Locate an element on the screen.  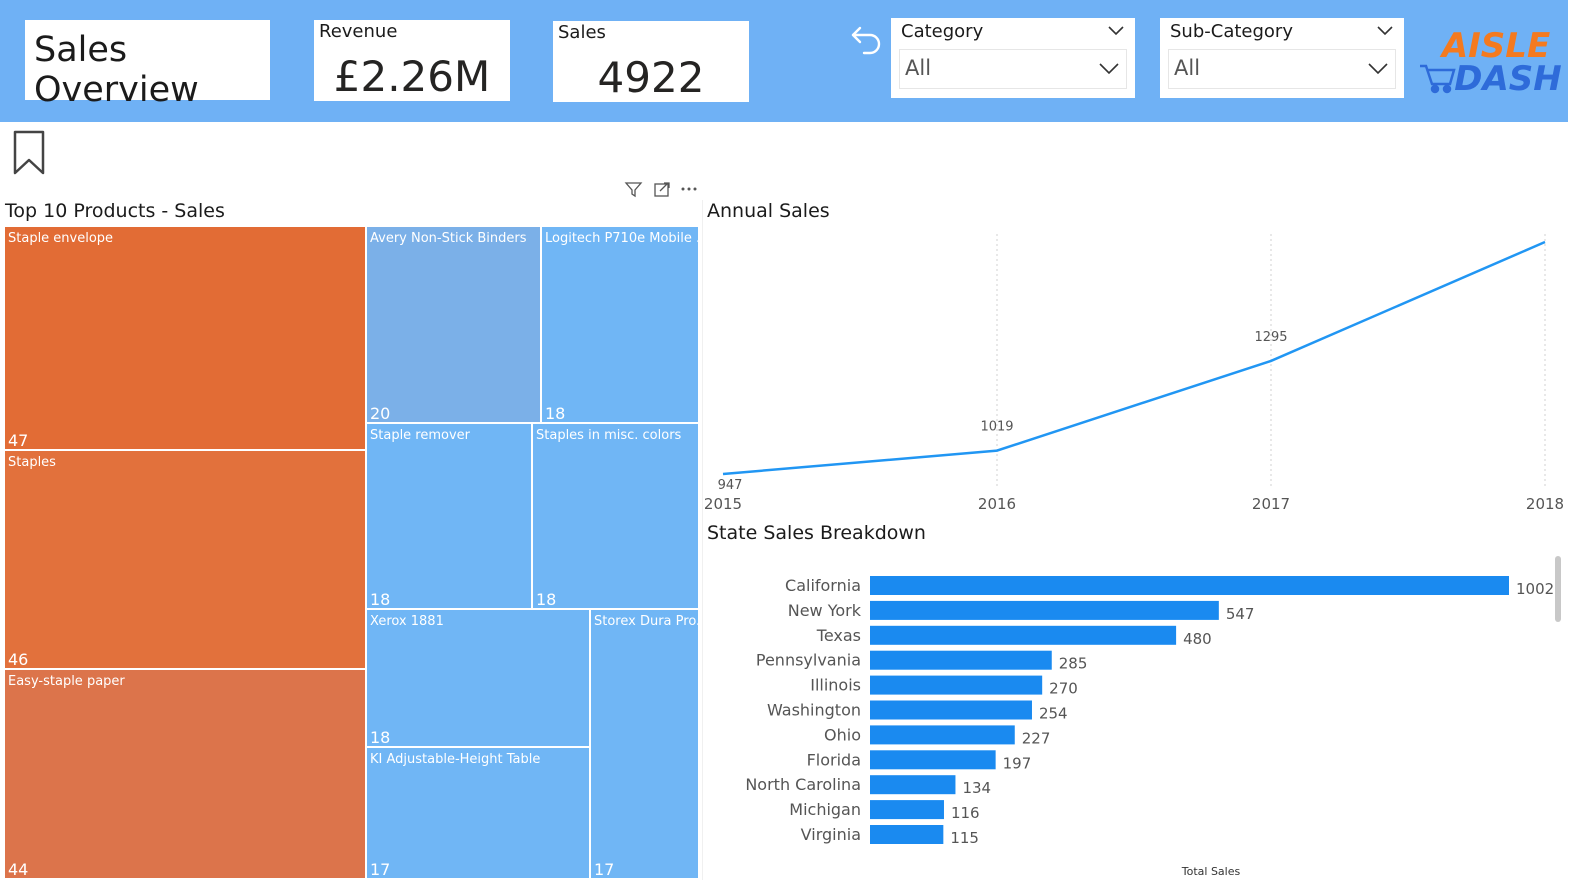
data-label: 547 is located at coordinates (1240, 614).